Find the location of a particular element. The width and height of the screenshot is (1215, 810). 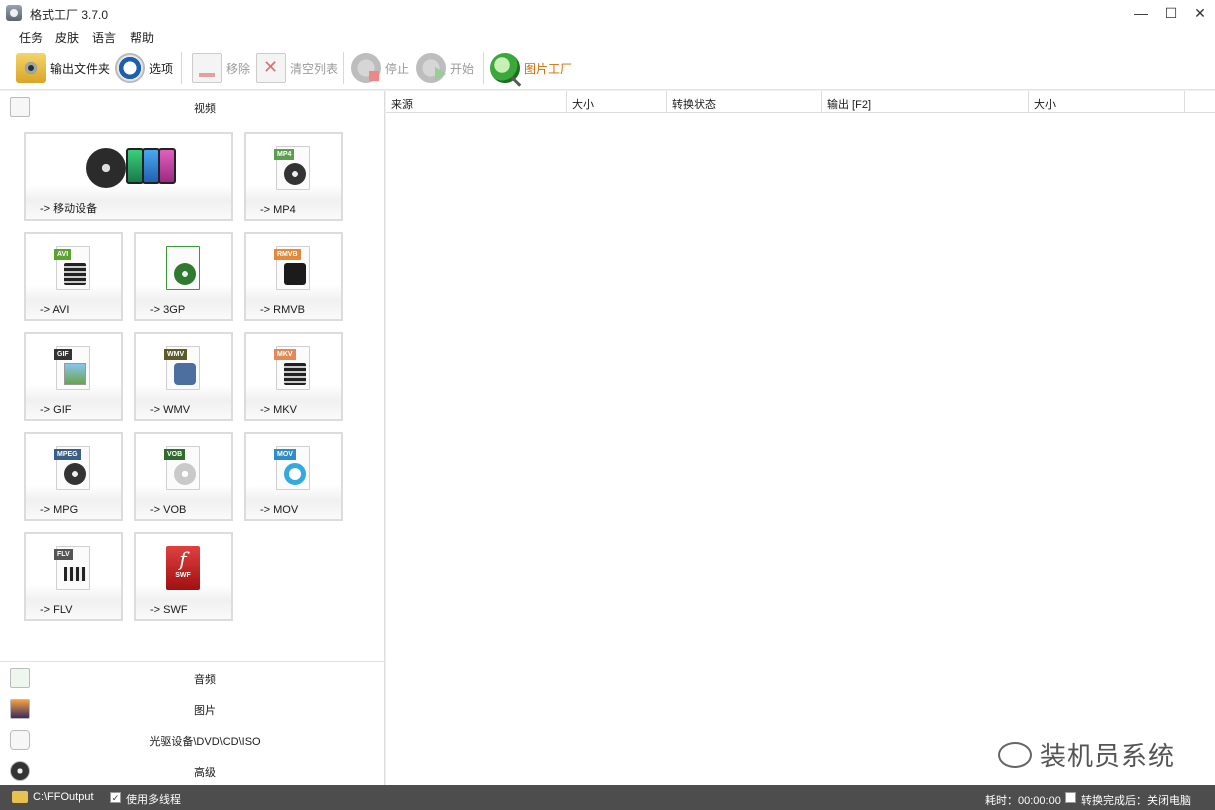

remove-icon is located at coordinates (207, 68).